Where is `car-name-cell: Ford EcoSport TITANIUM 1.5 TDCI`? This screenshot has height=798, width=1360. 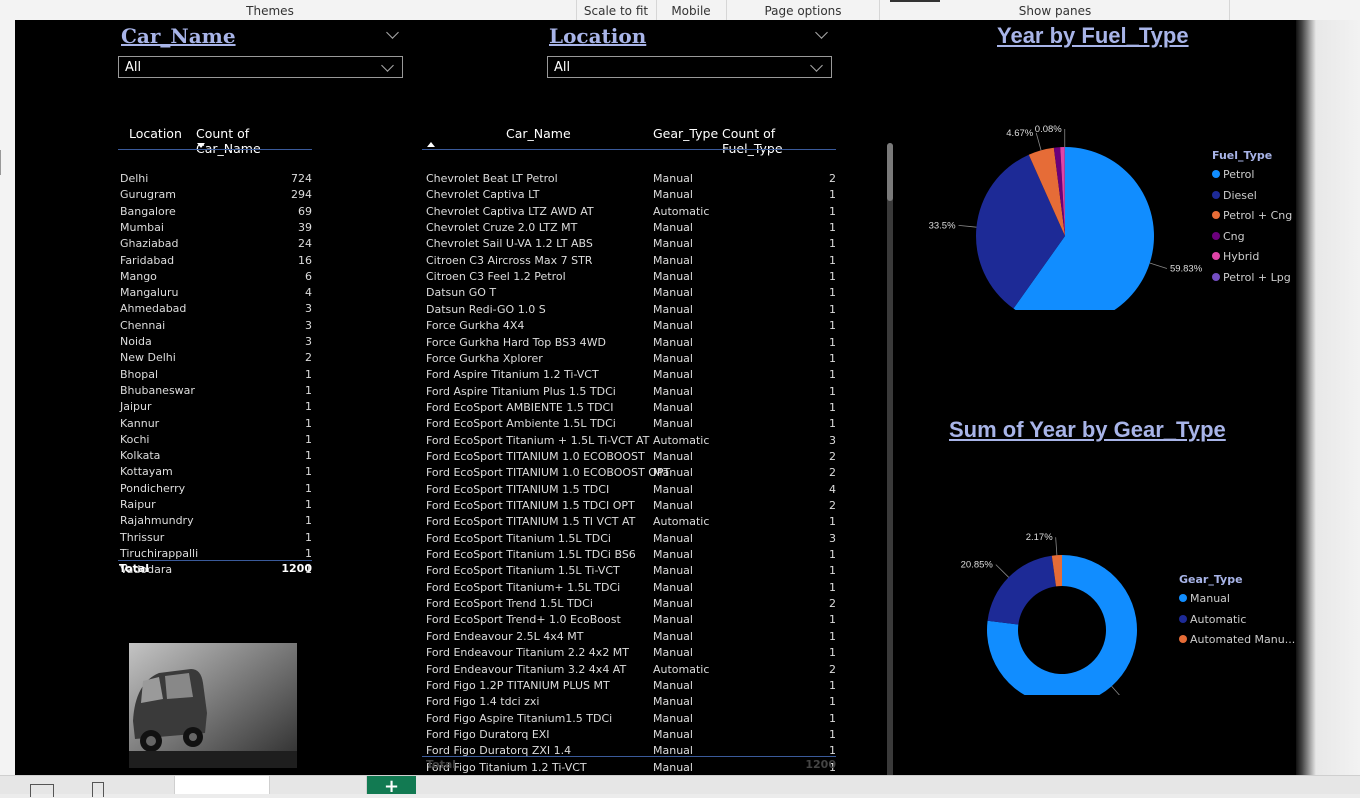
car-name-cell: Ford EcoSport TITANIUM 1.5 TDCI is located at coordinates (517, 490).